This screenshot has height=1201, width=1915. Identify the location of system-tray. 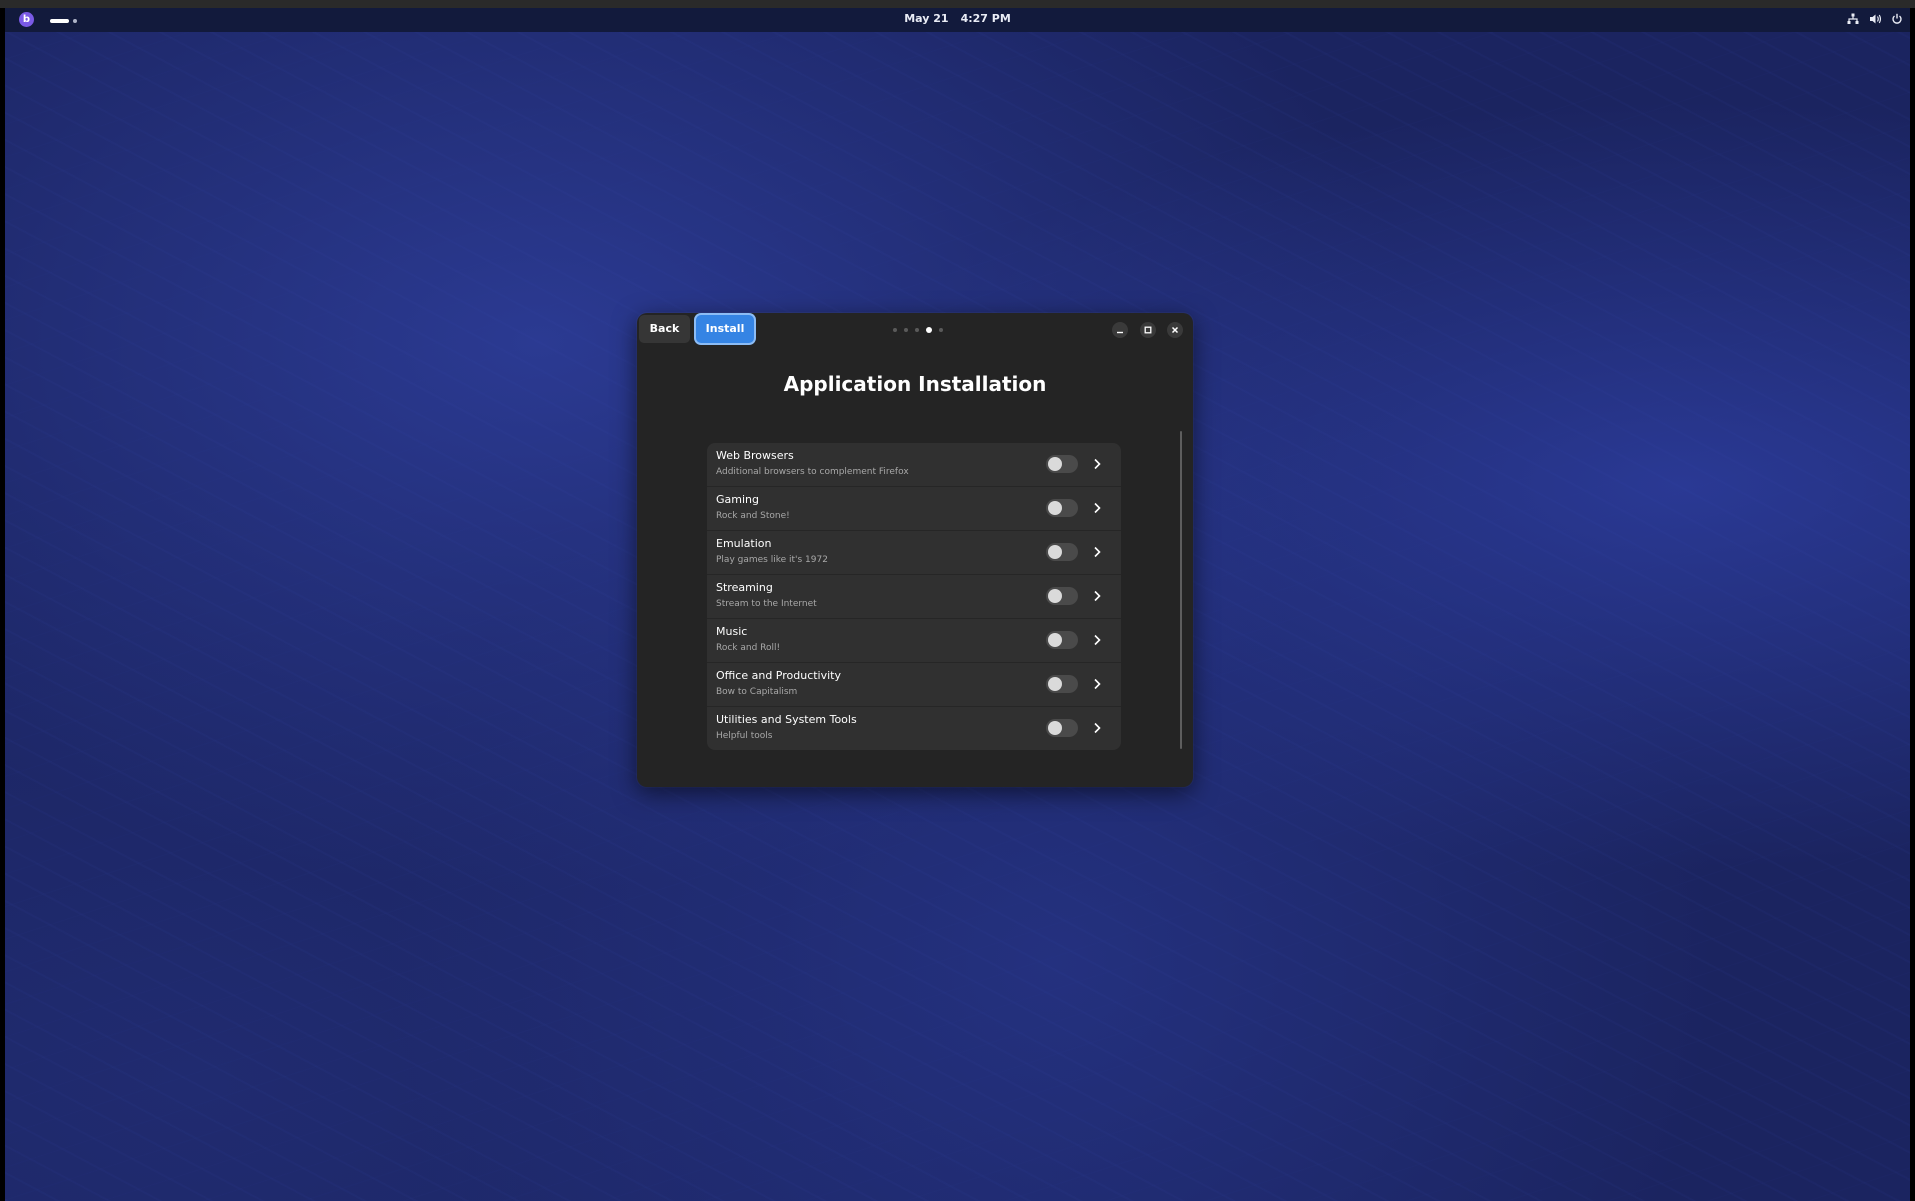
(1875, 19).